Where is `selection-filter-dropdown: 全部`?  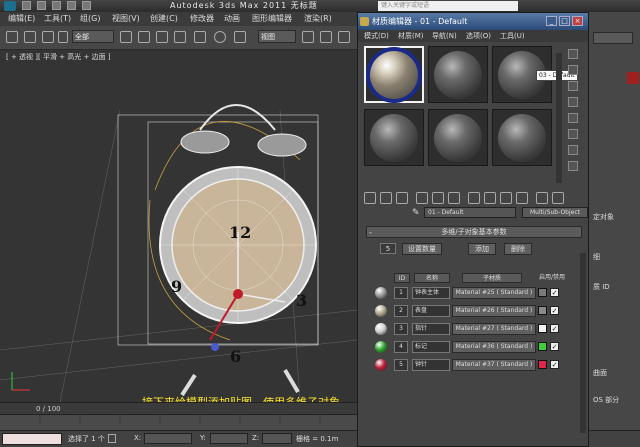
selection-filter-dropdown: 全部 is located at coordinates (93, 36).